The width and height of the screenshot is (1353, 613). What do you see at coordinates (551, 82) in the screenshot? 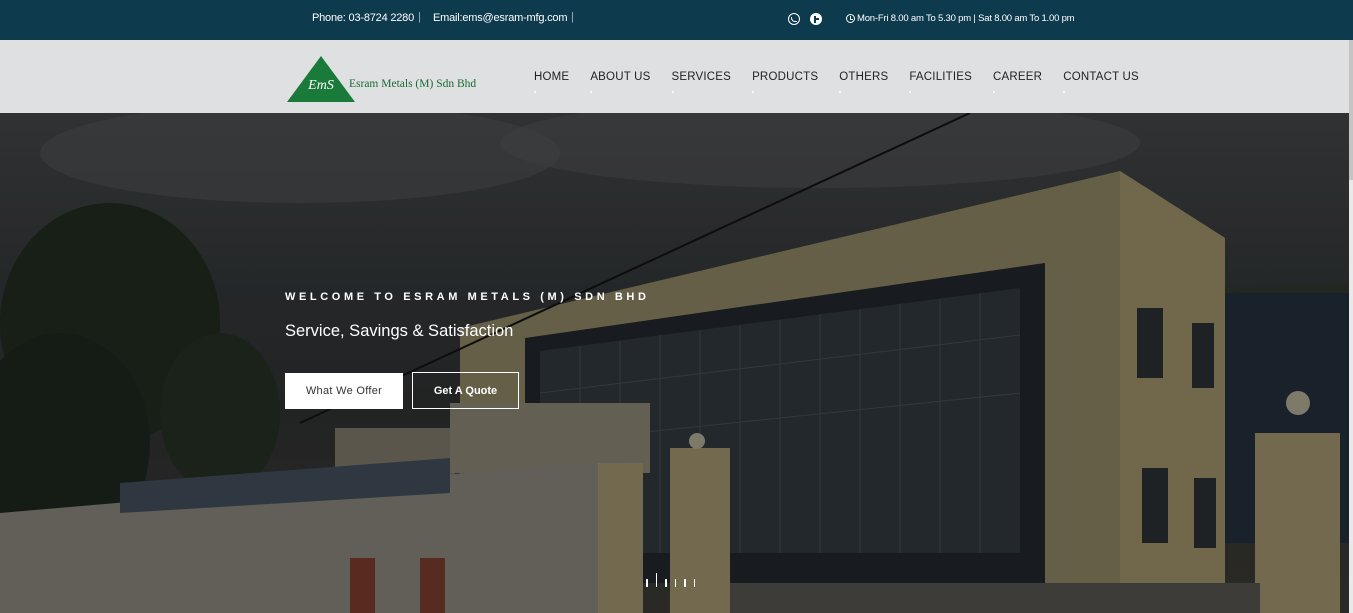
I see `nav-item-home: HOME` at bounding box center [551, 82].